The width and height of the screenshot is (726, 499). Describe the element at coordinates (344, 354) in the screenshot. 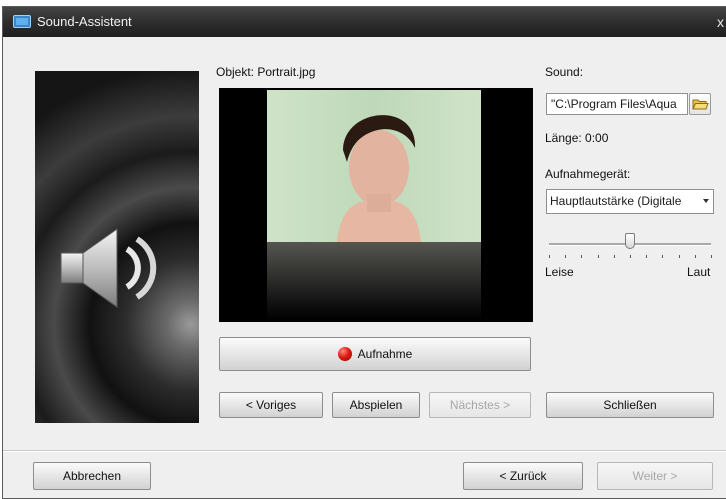

I see `record-dot-icon` at that location.